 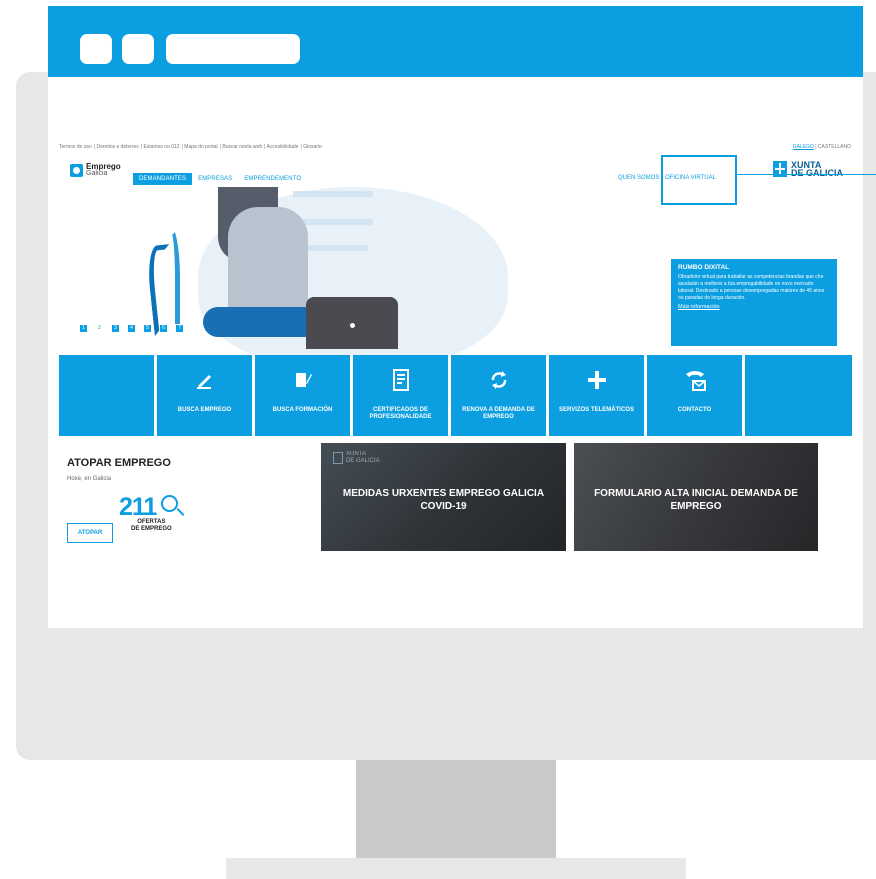 What do you see at coordinates (169, 503) in the screenshot?
I see `magnifier-icon` at bounding box center [169, 503].